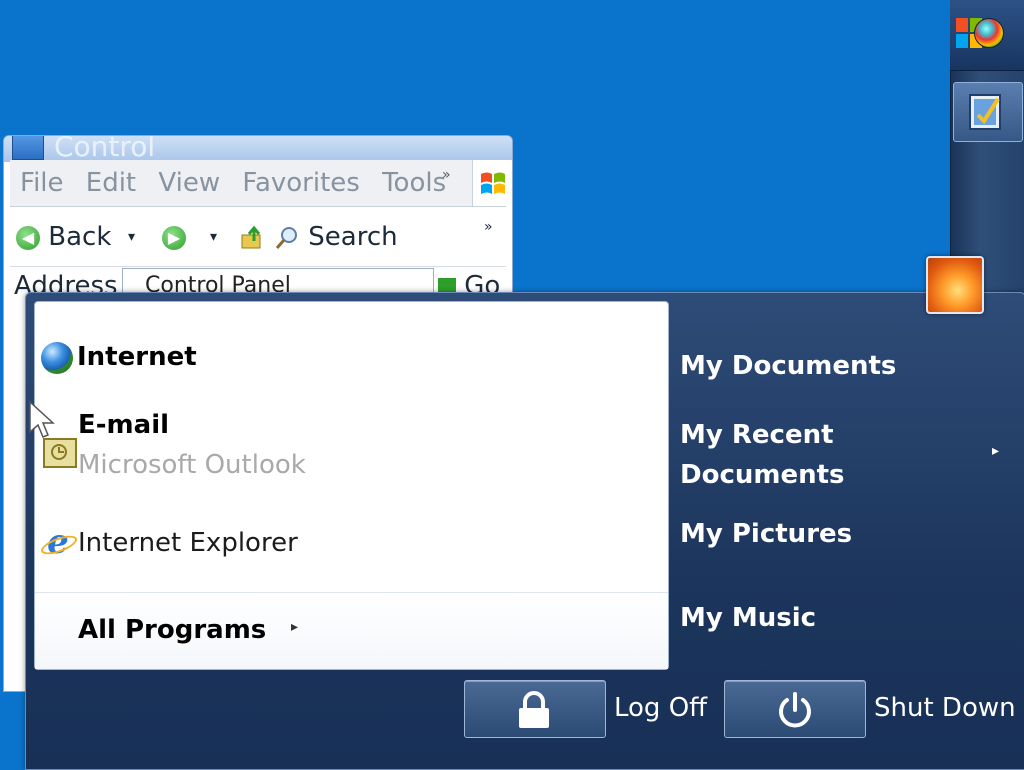 This screenshot has height=770, width=1024. Describe the element at coordinates (295, 627) in the screenshot. I see `all-programs-arrow-icon: ▸` at that location.